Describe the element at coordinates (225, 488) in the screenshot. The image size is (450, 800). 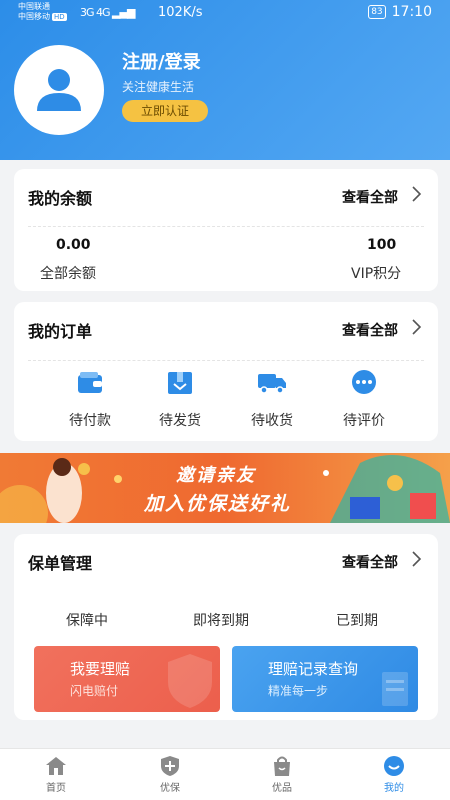
I see `invite-banner: 邀请亲友 加入优保送好礼` at that location.